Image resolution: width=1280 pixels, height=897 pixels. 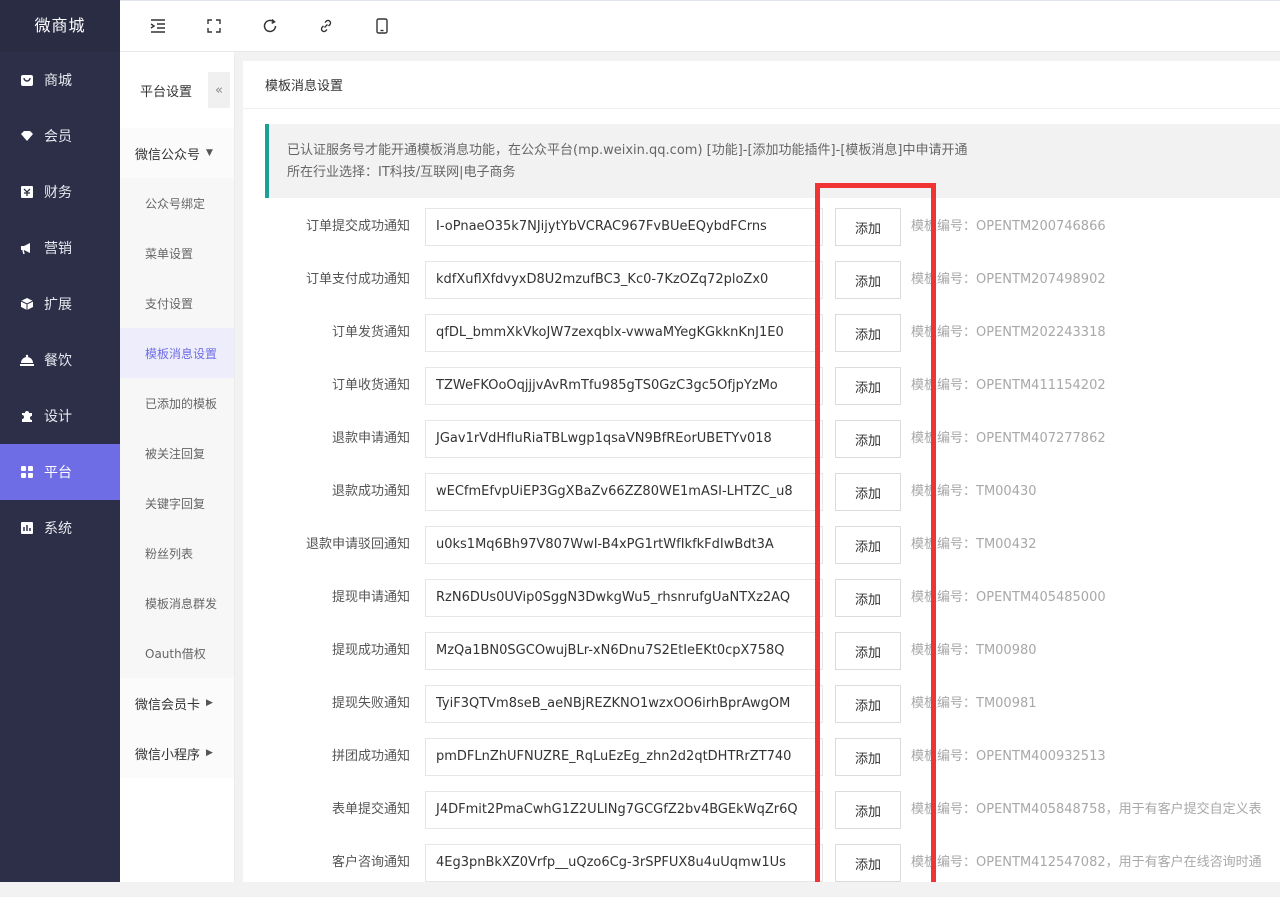 What do you see at coordinates (177, 653) in the screenshot?
I see `subnav-item: Oauth借权` at bounding box center [177, 653].